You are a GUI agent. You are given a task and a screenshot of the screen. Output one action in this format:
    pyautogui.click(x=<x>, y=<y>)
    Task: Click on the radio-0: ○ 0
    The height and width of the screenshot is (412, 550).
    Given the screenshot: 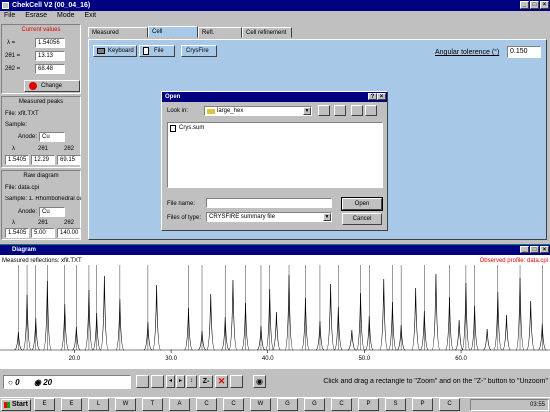 What is the action you would take?
    pyautogui.click(x=14, y=382)
    